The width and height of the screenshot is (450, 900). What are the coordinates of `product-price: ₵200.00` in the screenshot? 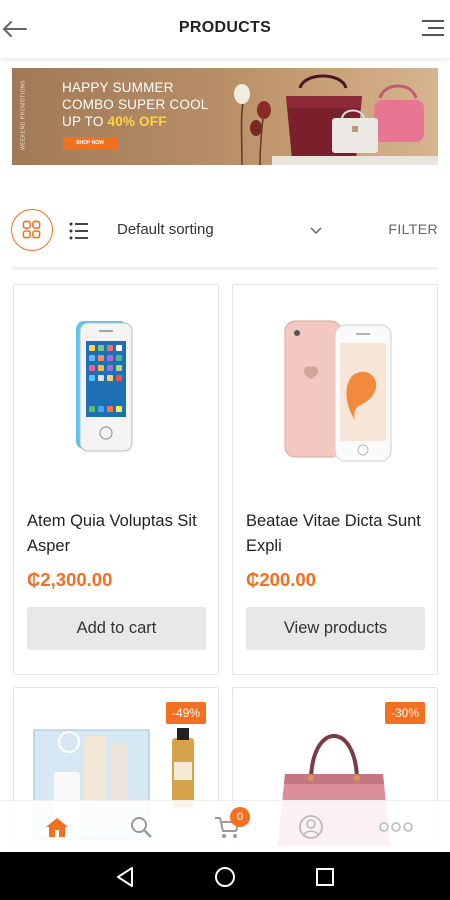 It's located at (281, 579).